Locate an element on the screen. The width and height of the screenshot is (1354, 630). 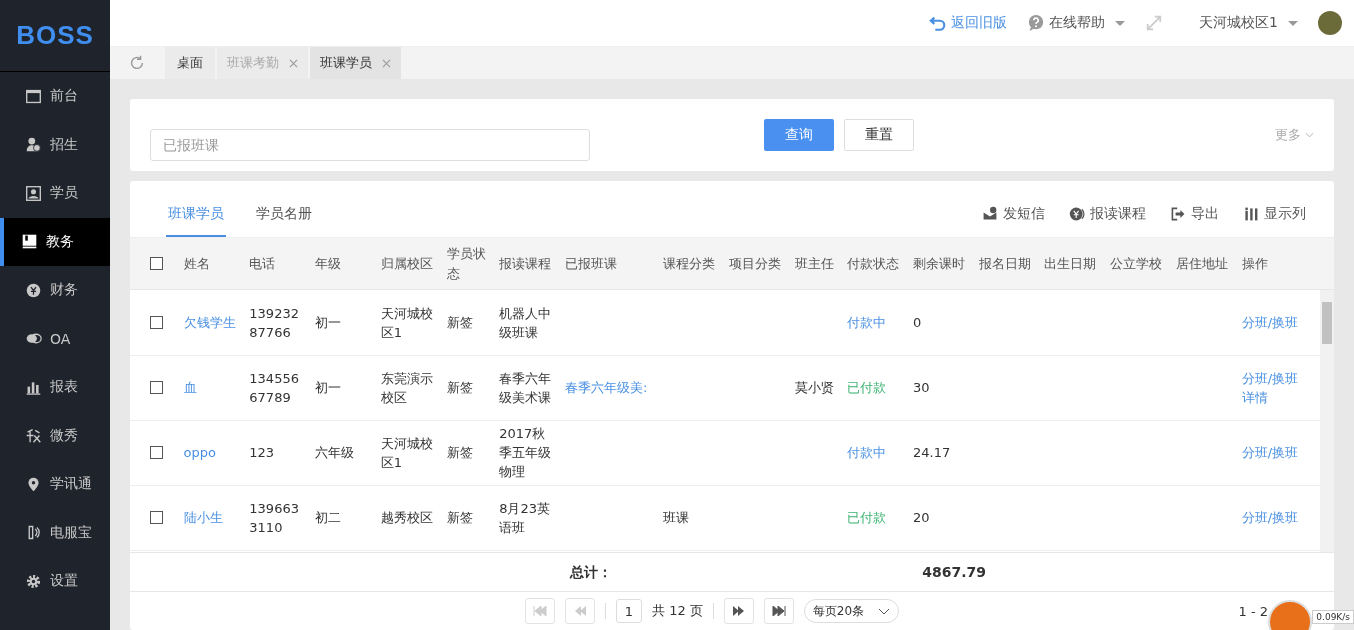
toolbar-button: 显示列 is located at coordinates (1274, 214).